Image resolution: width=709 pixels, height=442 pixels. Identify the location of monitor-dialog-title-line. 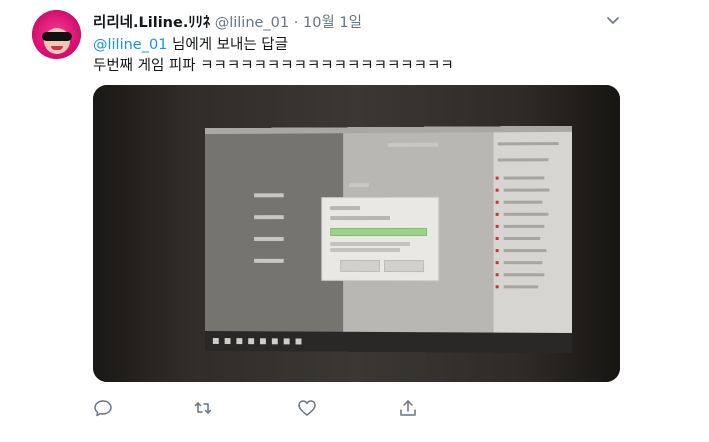
(345, 208).